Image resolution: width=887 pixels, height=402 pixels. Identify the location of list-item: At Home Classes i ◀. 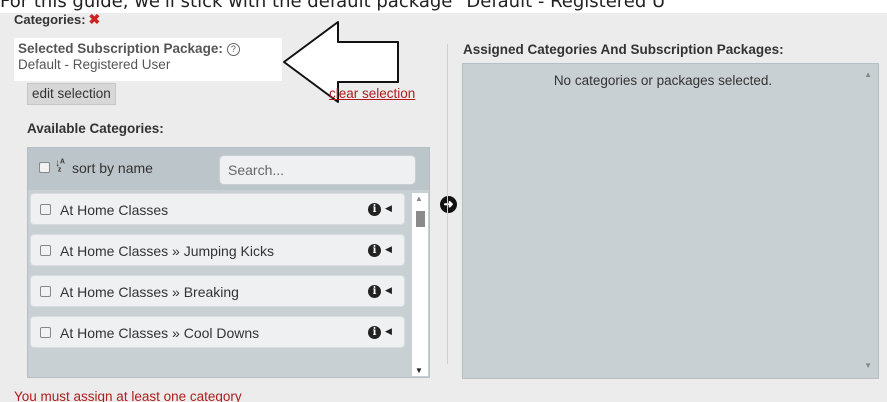
(217, 209).